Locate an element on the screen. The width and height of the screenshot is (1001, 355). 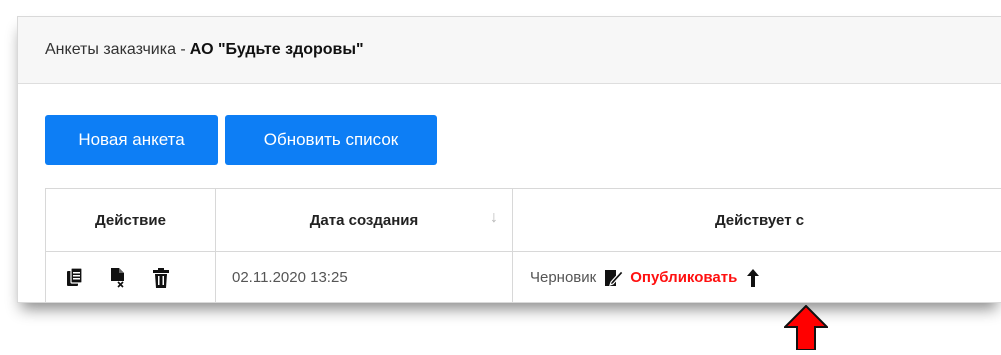
new-questionnaire-button: Новая анкета is located at coordinates (131, 140).